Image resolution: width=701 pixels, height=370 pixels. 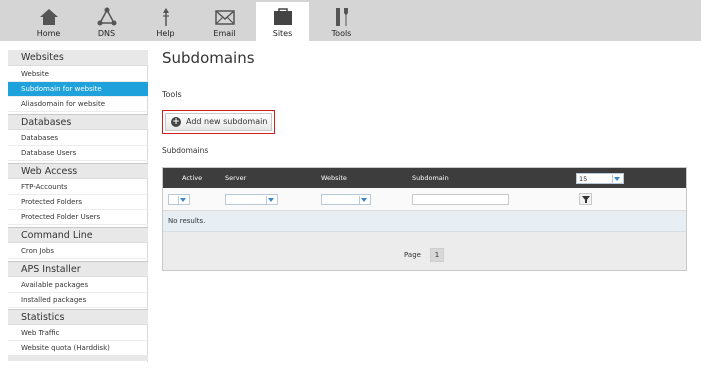 I want to click on sidebar-item-aliasdomain: Aliasdomain for website, so click(x=78, y=104).